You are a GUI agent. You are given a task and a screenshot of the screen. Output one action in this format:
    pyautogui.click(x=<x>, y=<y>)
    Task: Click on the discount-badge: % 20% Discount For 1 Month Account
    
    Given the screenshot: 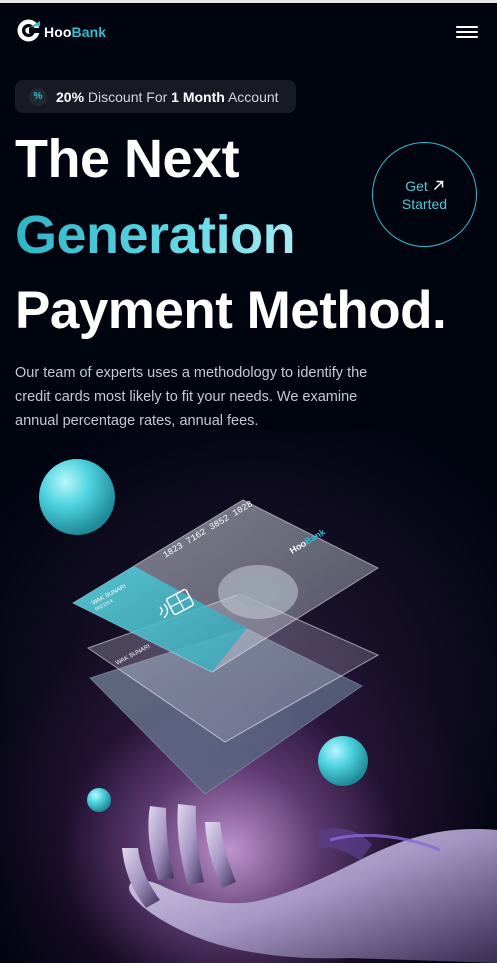 What is the action you would take?
    pyautogui.click(x=155, y=96)
    